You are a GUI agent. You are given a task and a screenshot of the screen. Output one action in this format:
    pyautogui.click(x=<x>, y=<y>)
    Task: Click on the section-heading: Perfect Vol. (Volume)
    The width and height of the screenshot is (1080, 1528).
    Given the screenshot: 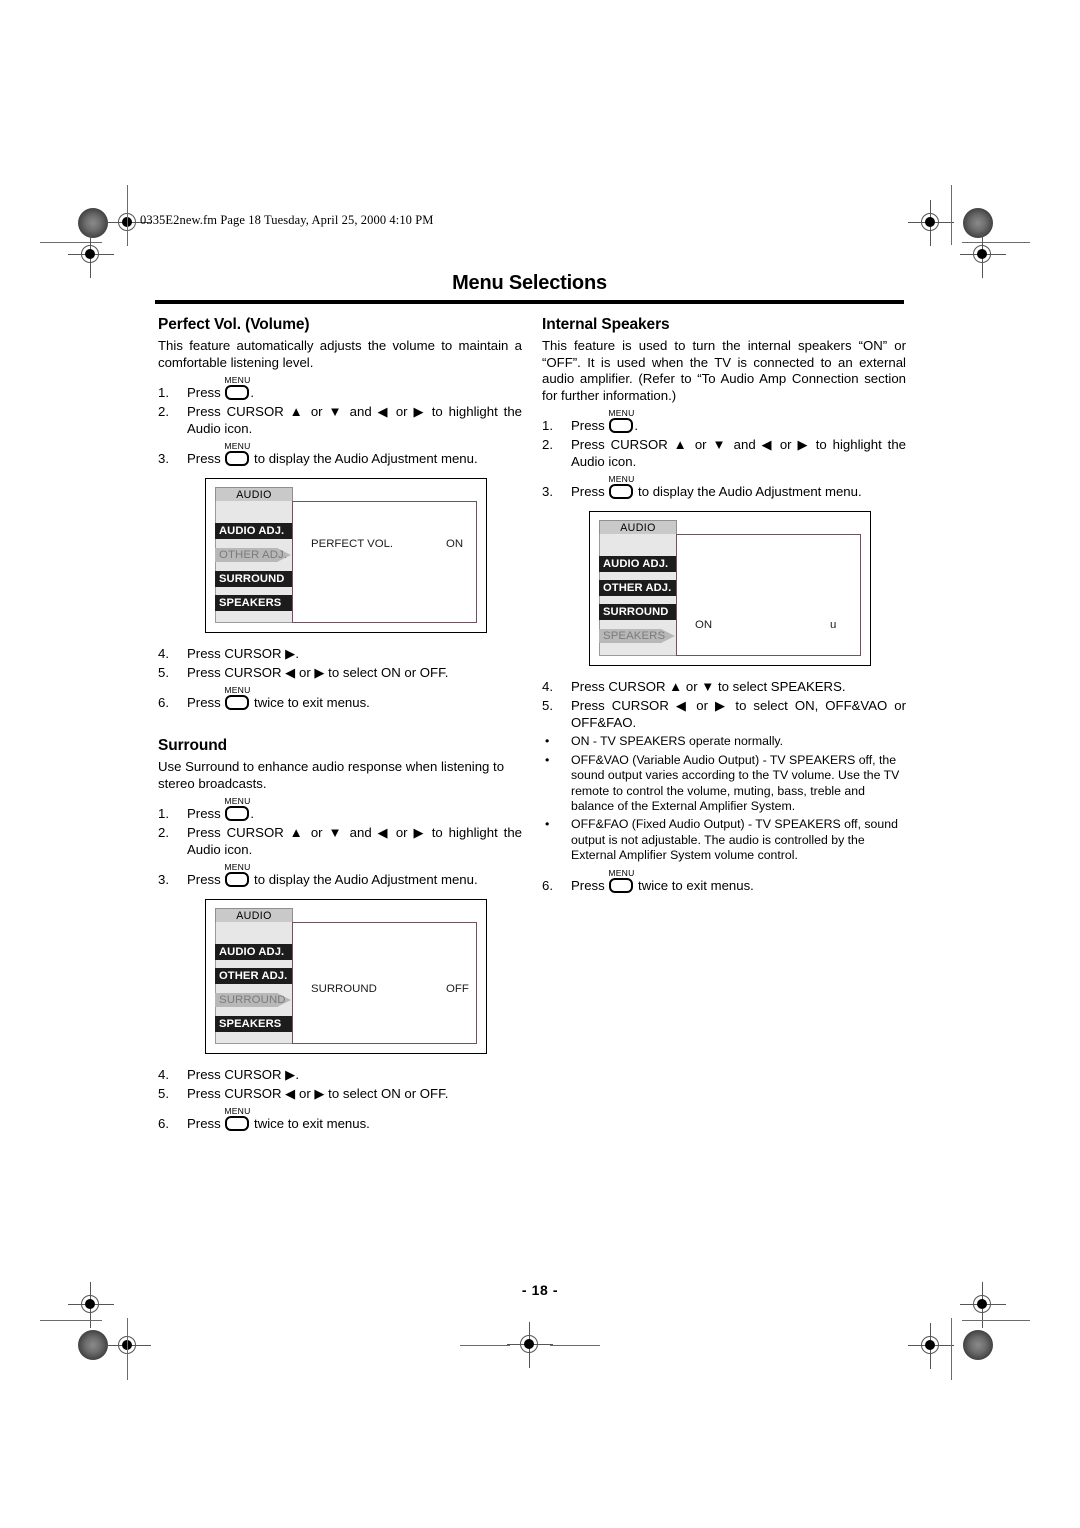 What is the action you would take?
    pyautogui.click(x=234, y=324)
    